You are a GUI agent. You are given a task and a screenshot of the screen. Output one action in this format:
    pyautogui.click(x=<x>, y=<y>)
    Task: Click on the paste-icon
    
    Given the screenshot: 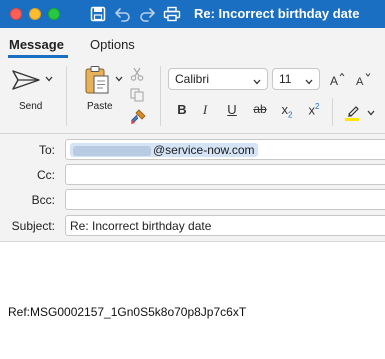 What is the action you would take?
    pyautogui.click(x=97, y=80)
    